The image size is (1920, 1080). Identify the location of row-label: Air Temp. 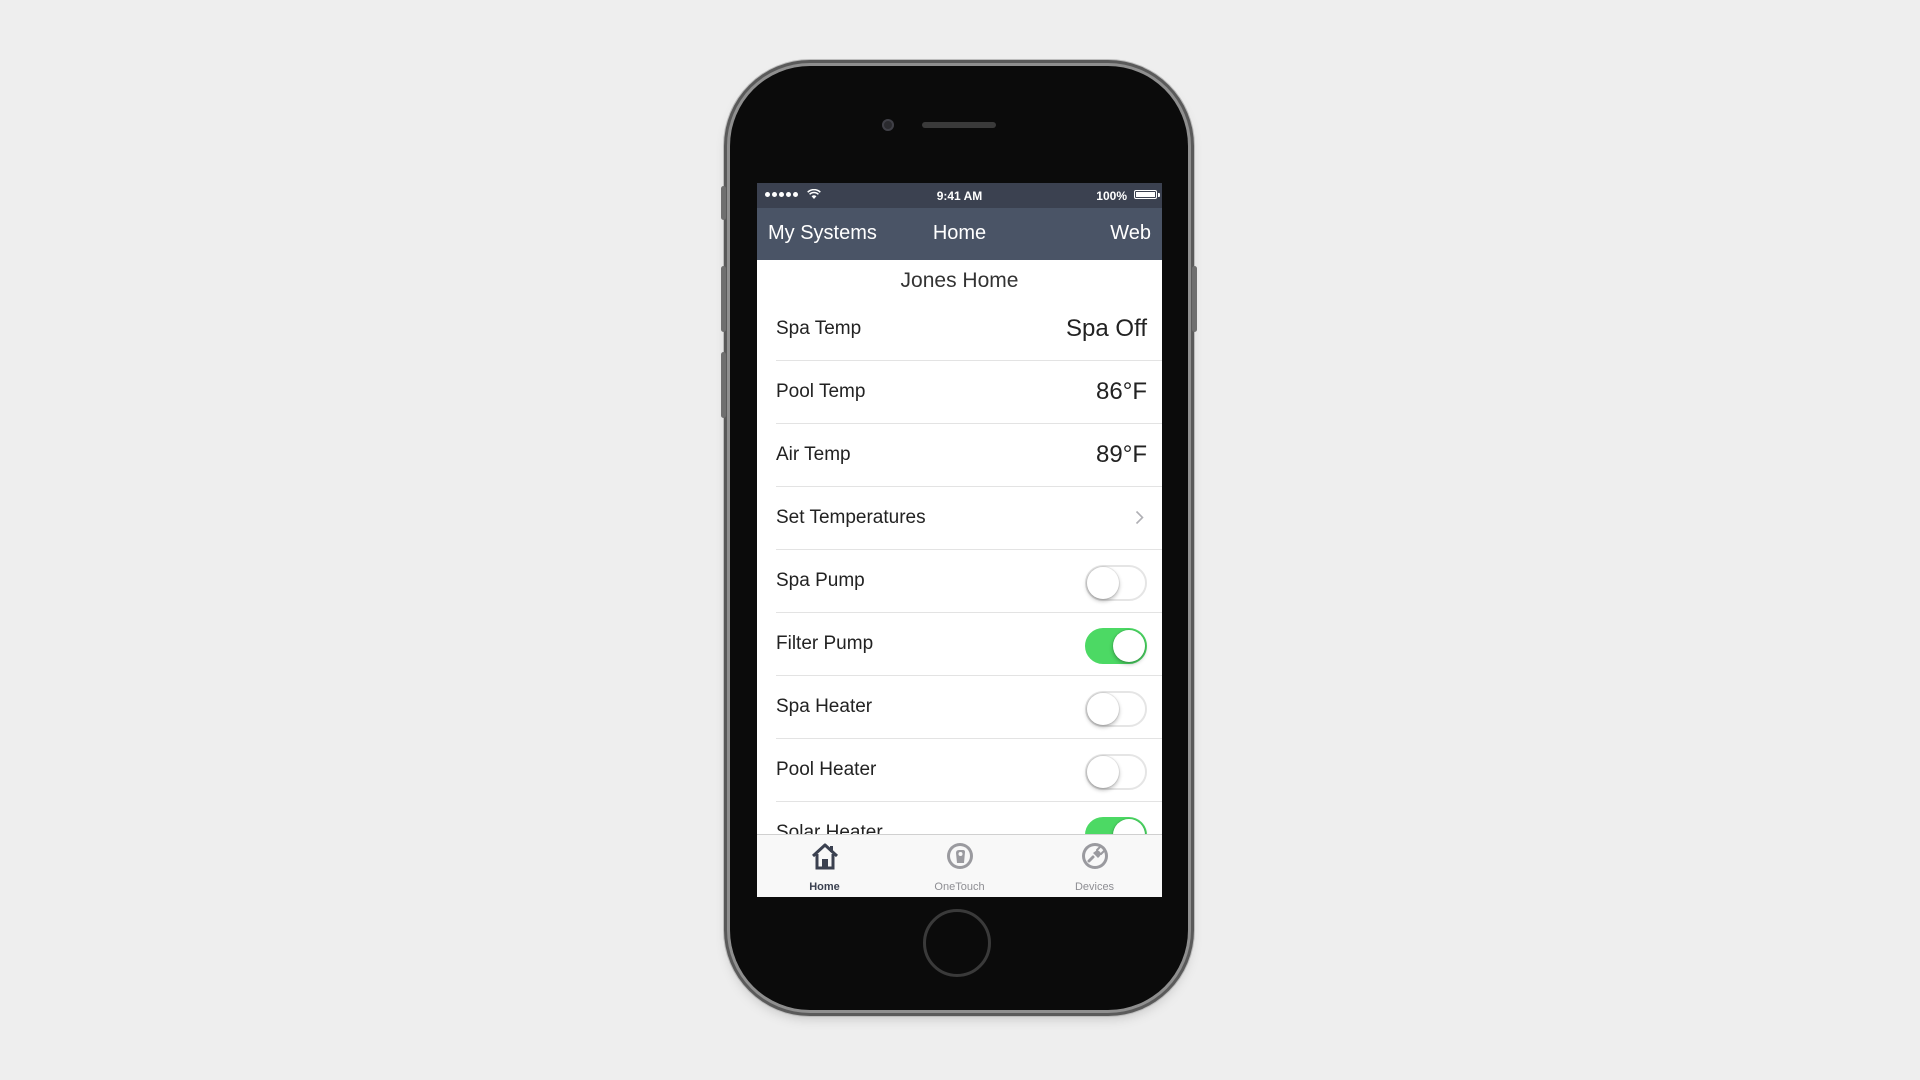
(813, 454).